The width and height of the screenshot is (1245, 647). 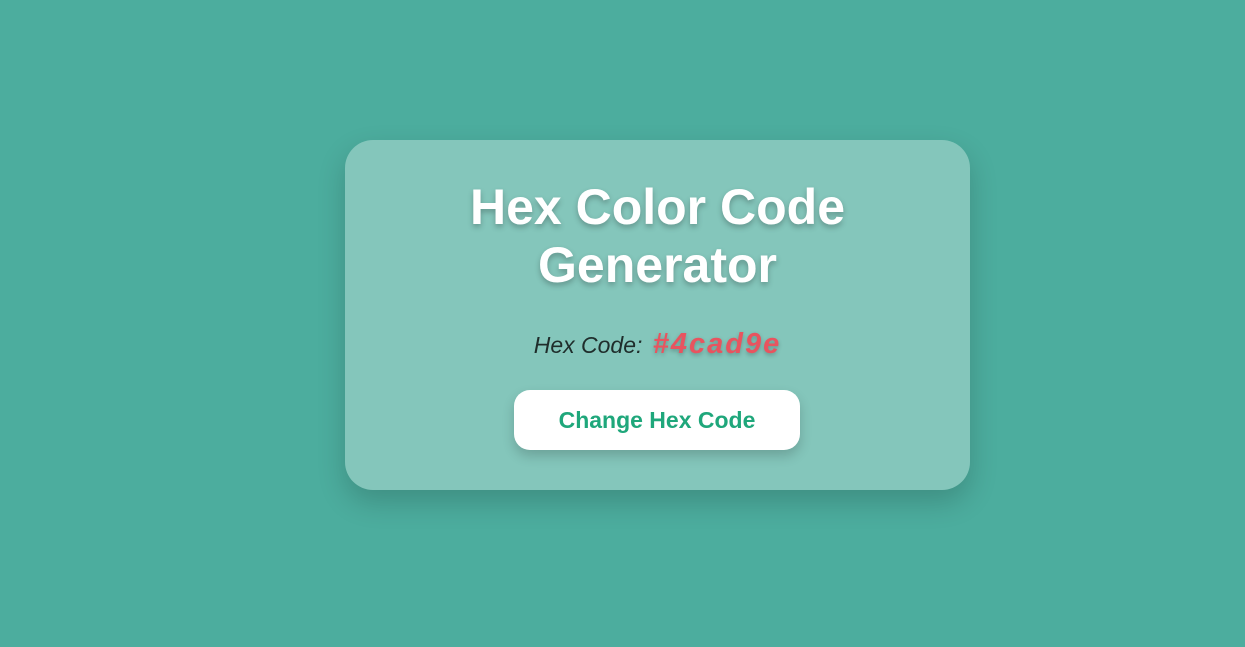 I want to click on page-title: Hex Color Code Generator, so click(x=657, y=236).